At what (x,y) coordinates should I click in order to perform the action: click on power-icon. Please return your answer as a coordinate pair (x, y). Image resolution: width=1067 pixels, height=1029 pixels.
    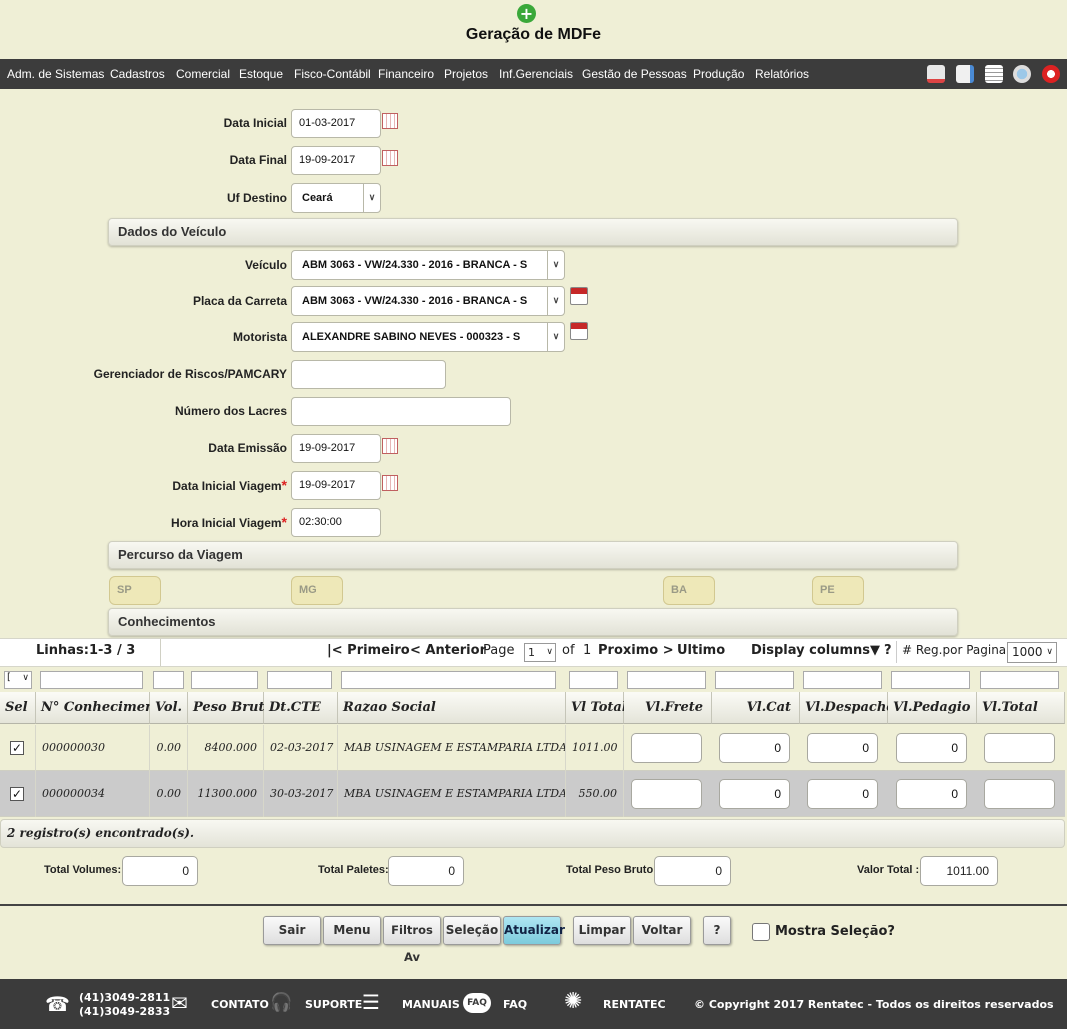
    Looking at the image, I should click on (1051, 74).